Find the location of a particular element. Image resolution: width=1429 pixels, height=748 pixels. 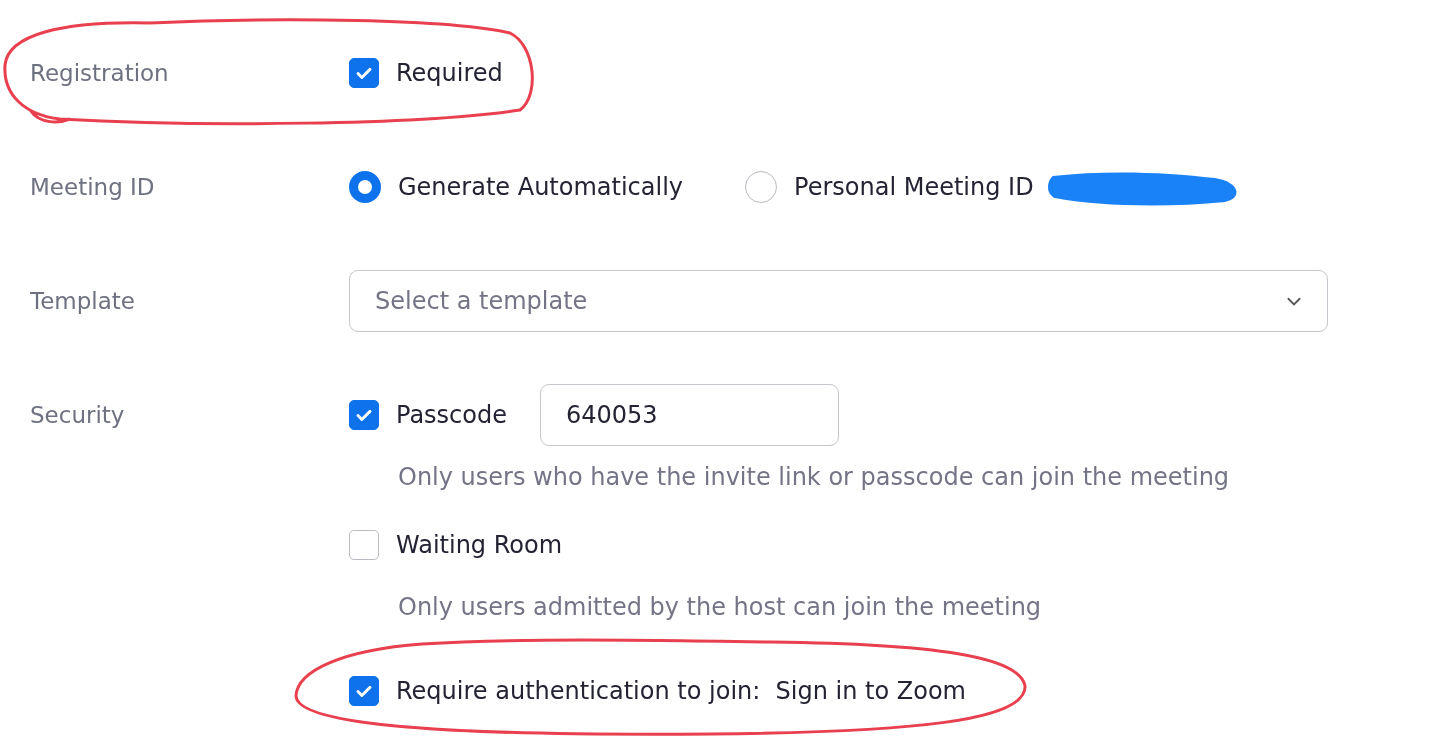

radio-label: Personal Meeting ID is located at coordinates (914, 187).